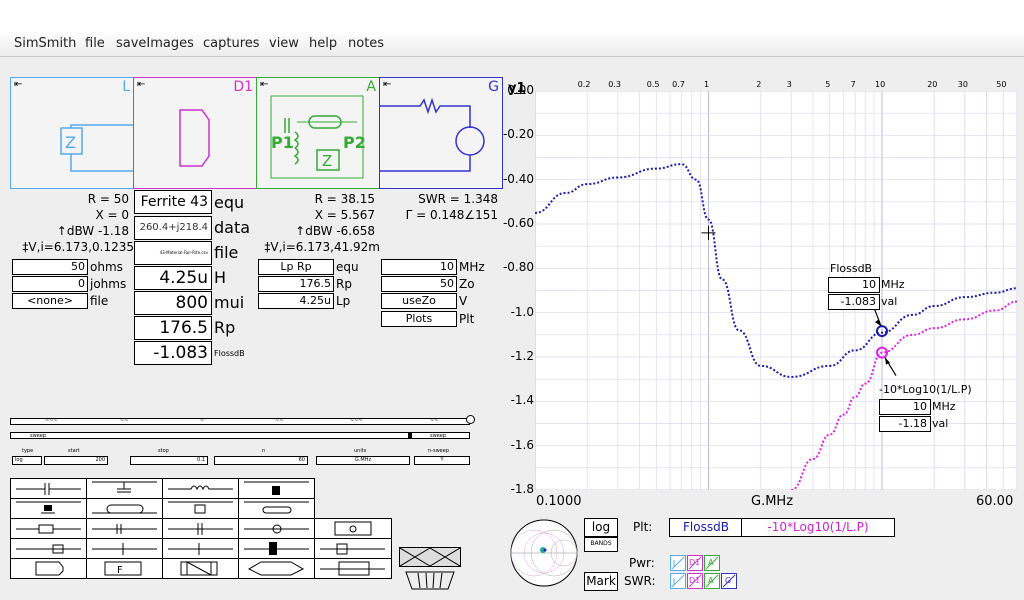  Describe the element at coordinates (419, 301) in the screenshot. I see `gen-v-field: useZo` at that location.